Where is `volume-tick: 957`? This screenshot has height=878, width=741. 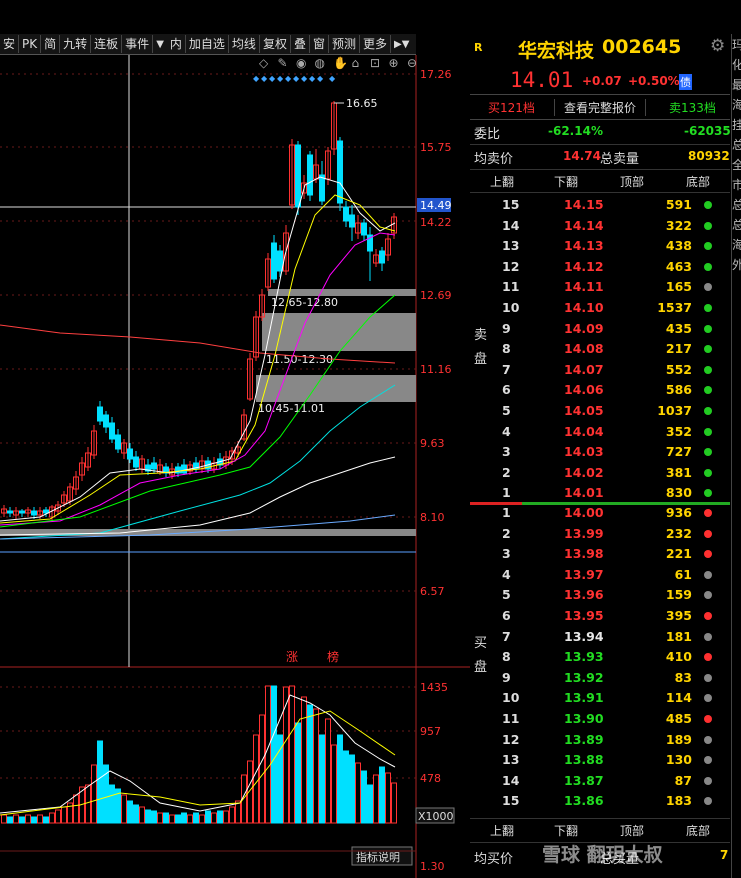 volume-tick: 957 is located at coordinates (430, 731).